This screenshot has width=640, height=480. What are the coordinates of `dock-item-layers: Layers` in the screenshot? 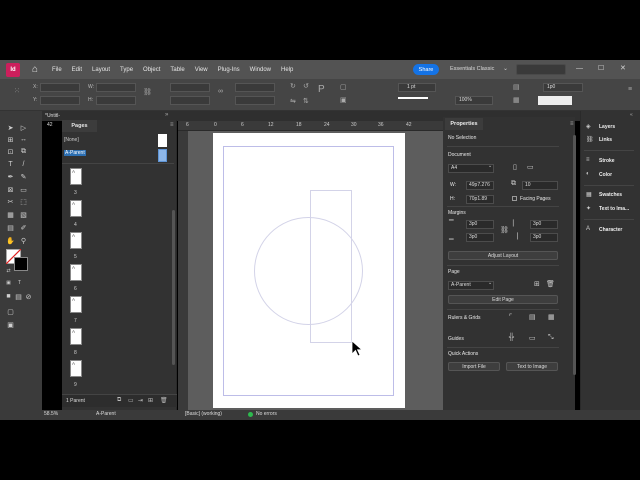 It's located at (607, 127).